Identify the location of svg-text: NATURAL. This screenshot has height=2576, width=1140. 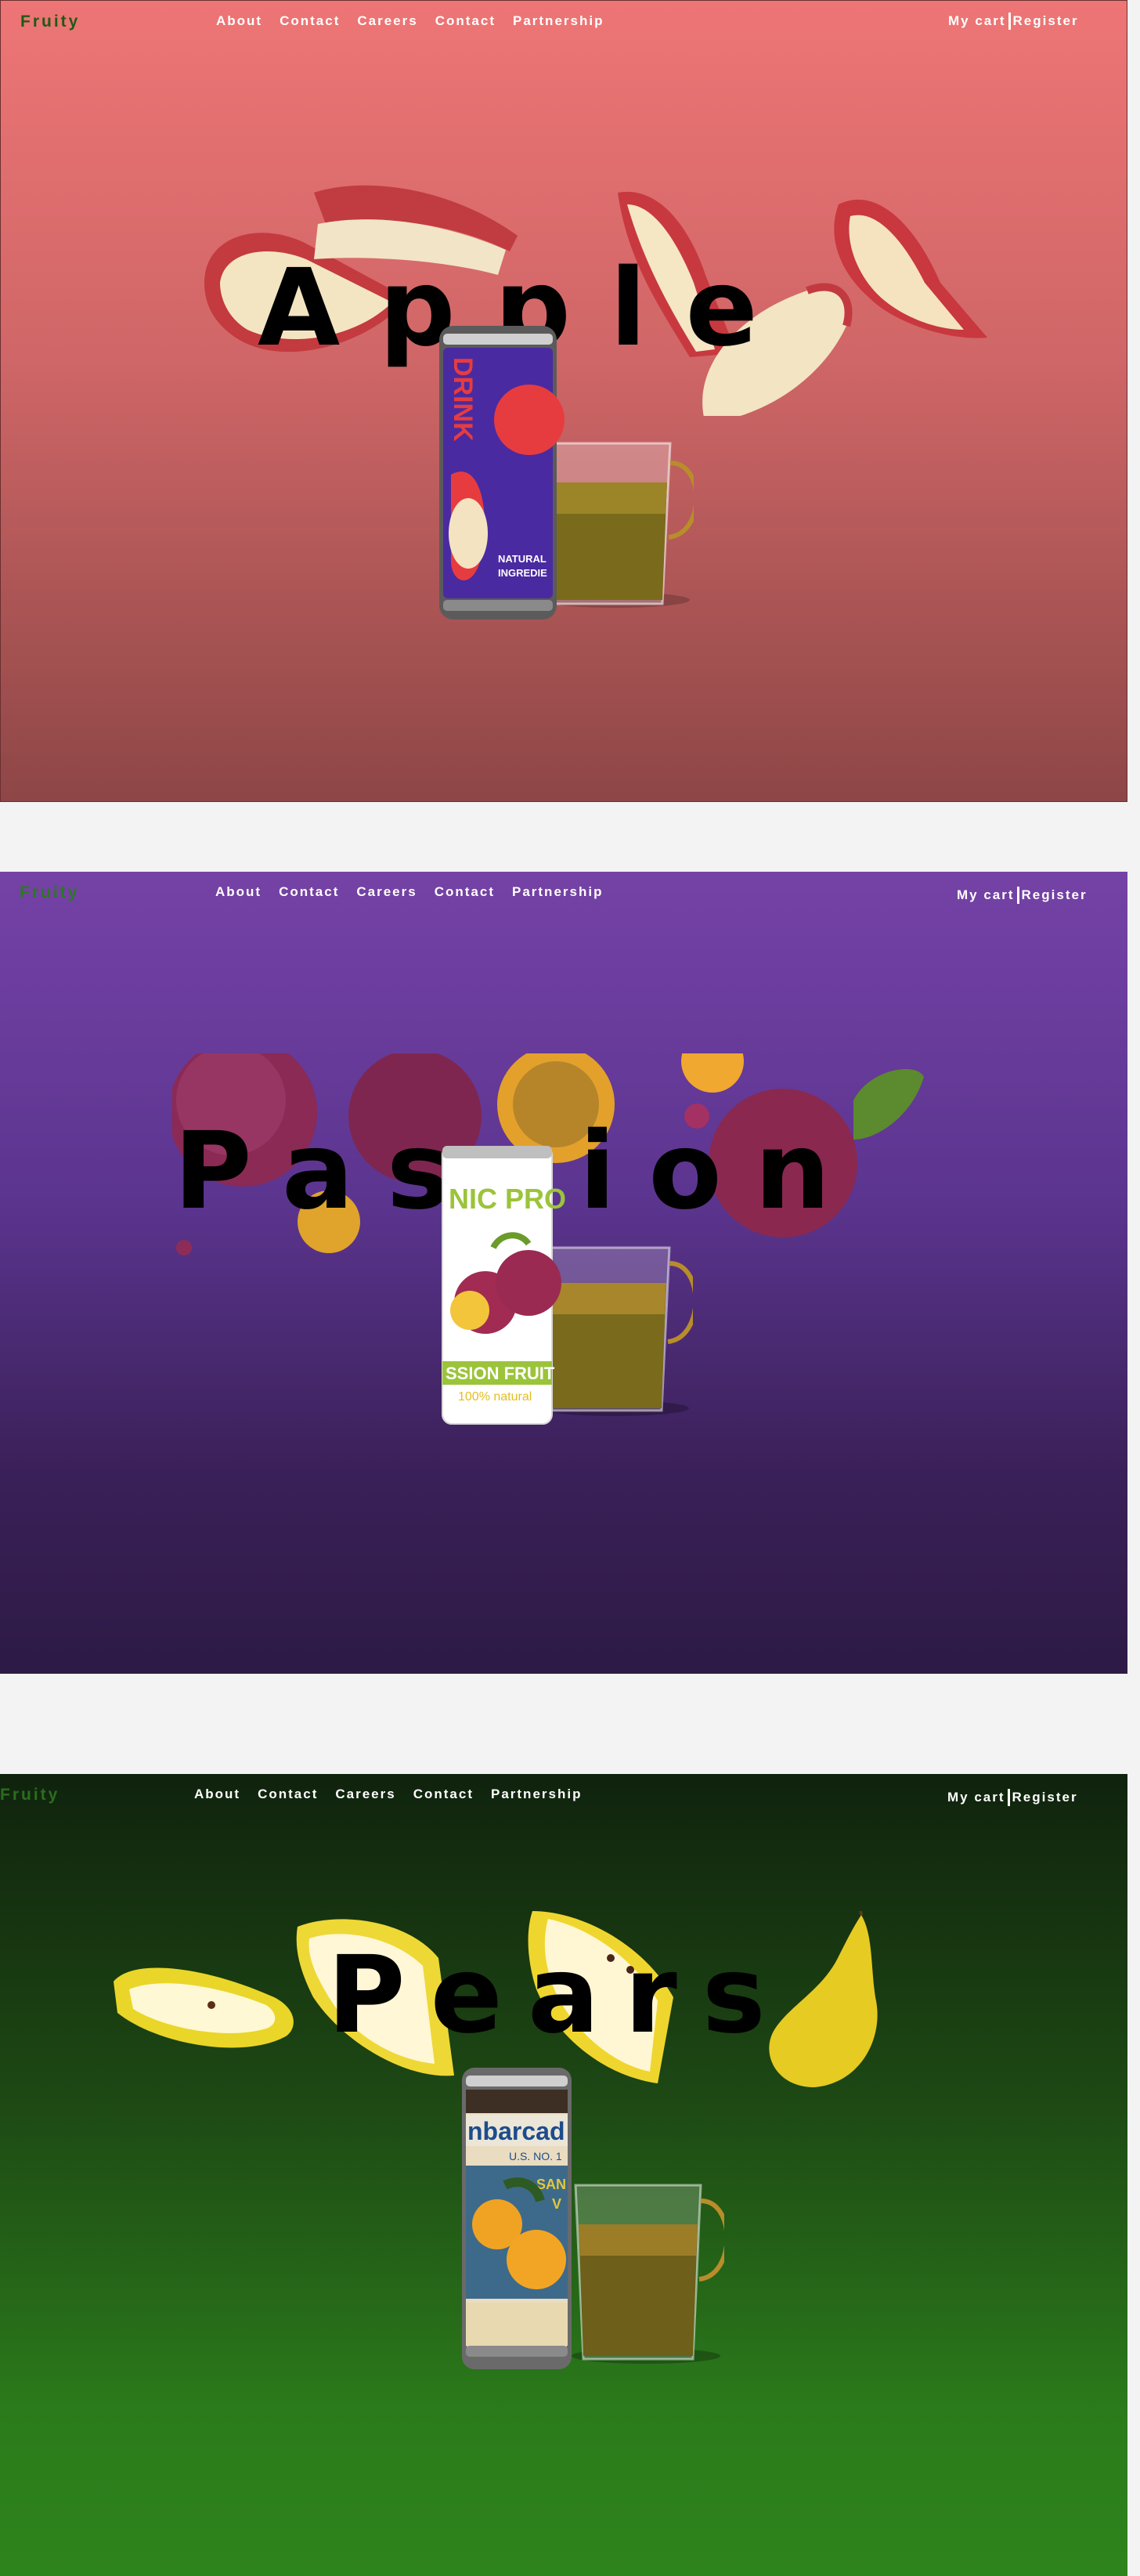
(522, 559).